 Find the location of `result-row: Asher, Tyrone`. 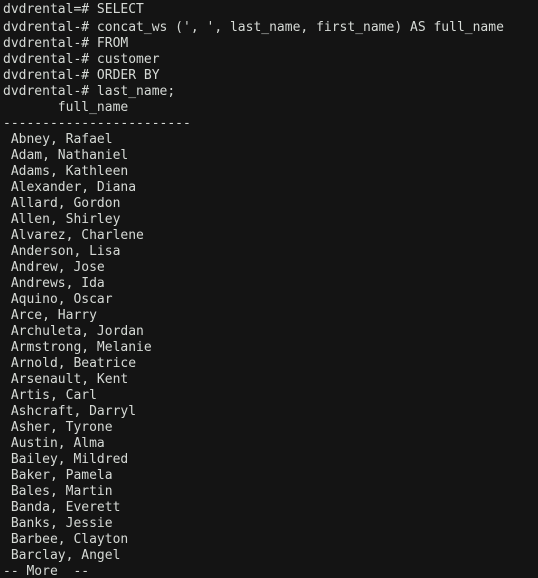

result-row: Asher, Tyrone is located at coordinates (58, 427).